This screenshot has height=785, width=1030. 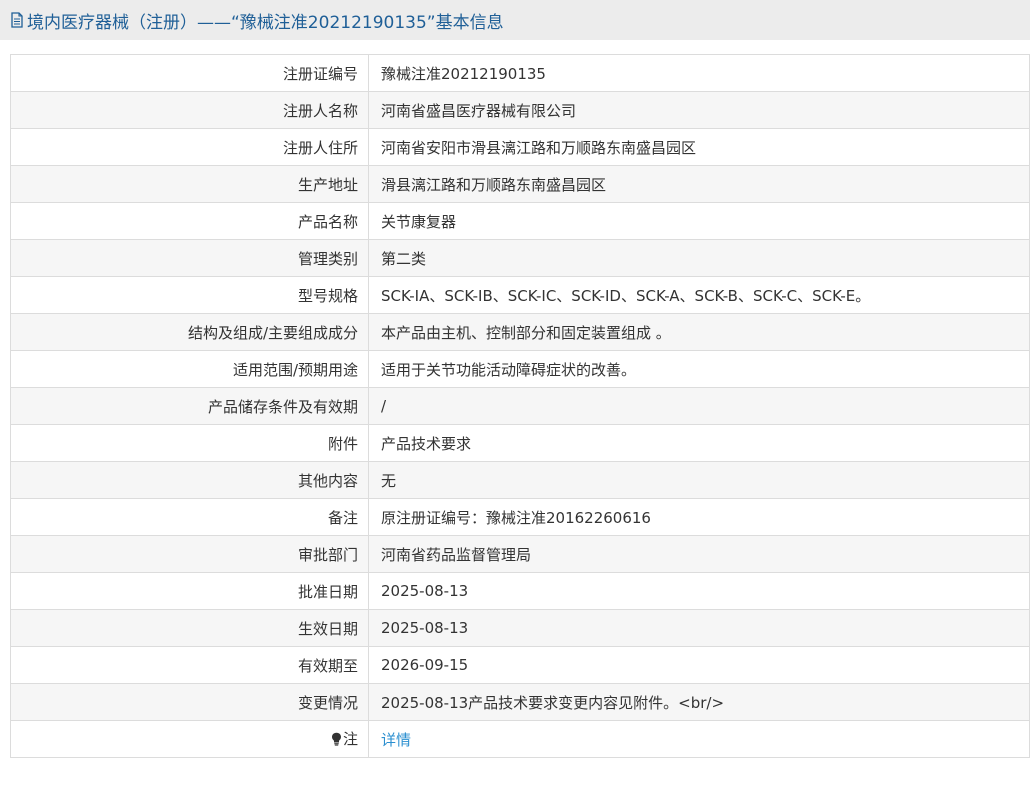 I want to click on page-title-bar: 境内医疗器械（注册）——“豫械注准20212190135”基本信息, so click(x=515, y=20).